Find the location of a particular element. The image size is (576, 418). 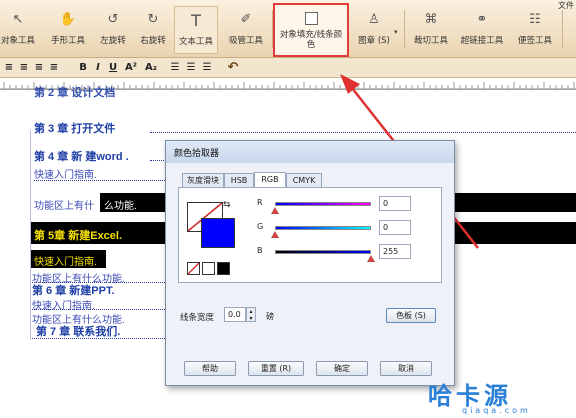

watermark: 哈卡源 qiaqa.com is located at coordinates (502, 397).